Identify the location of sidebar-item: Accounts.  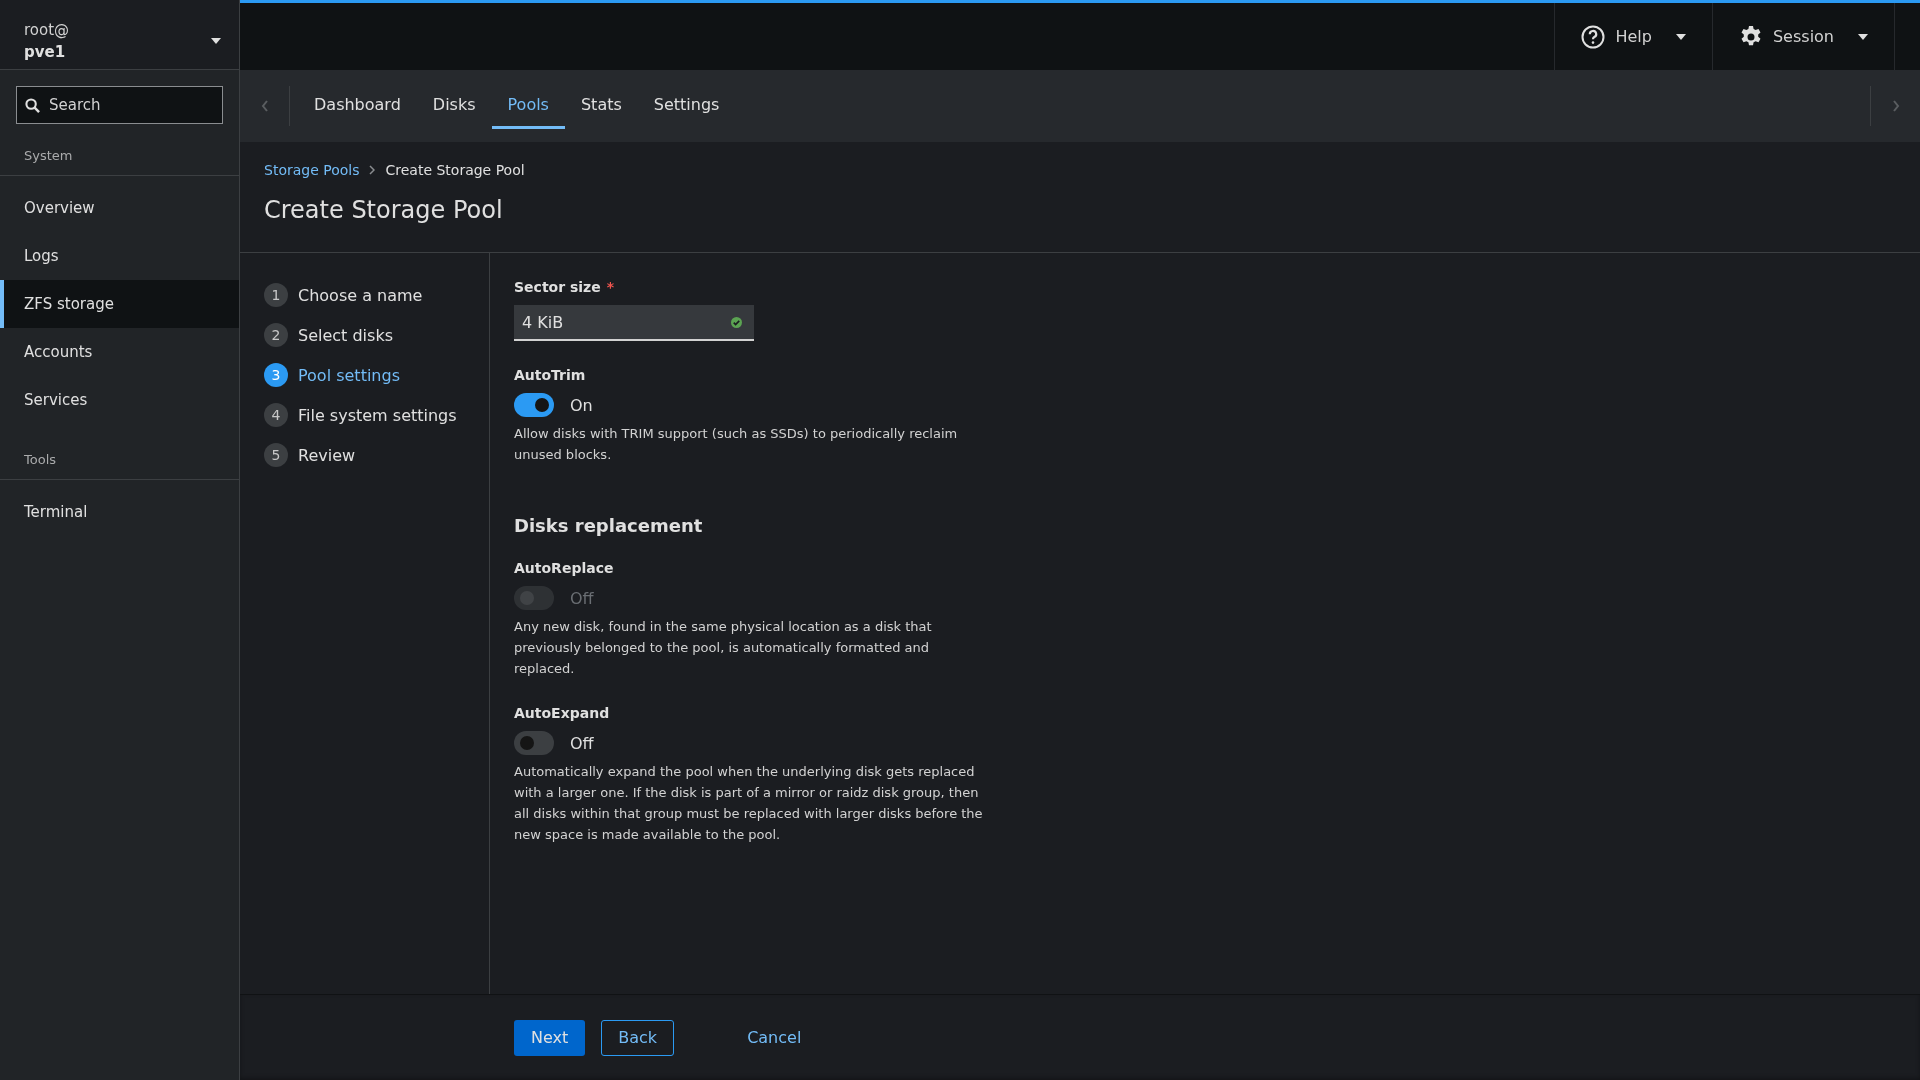
(119, 352).